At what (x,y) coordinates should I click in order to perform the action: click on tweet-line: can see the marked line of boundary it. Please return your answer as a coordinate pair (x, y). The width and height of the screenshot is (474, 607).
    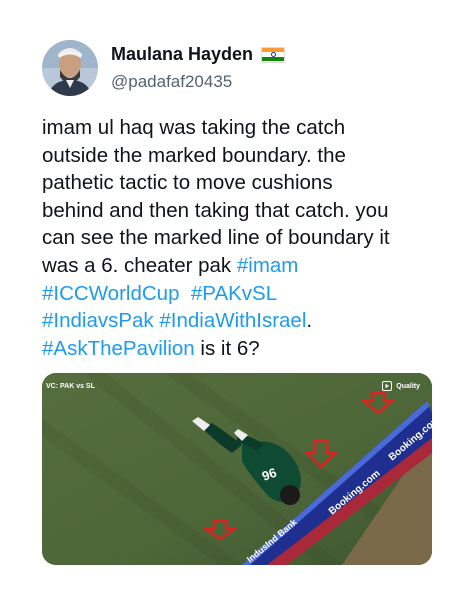
    Looking at the image, I should click on (242, 238).